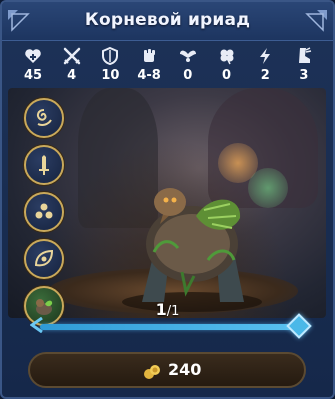 The image size is (335, 399). Describe the element at coordinates (110, 56) in the screenshot. I see `shield-icon` at that location.